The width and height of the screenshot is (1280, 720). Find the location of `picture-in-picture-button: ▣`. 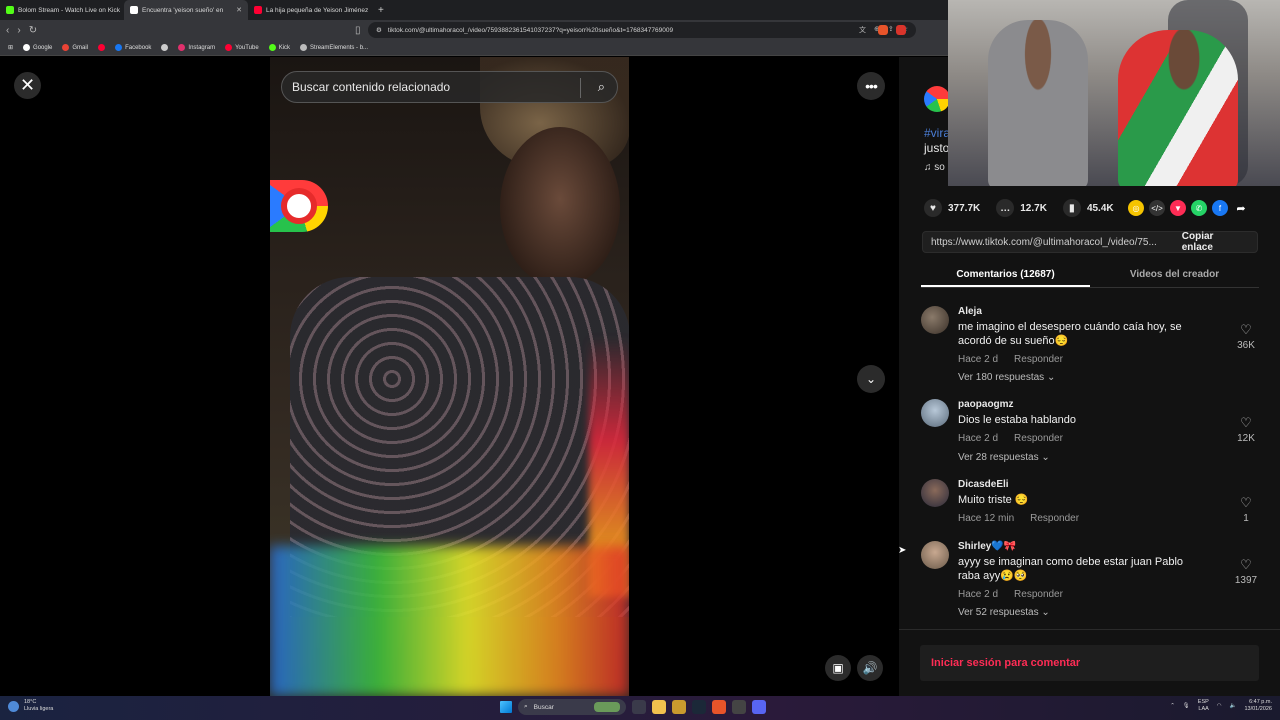

picture-in-picture-button: ▣ is located at coordinates (838, 668).